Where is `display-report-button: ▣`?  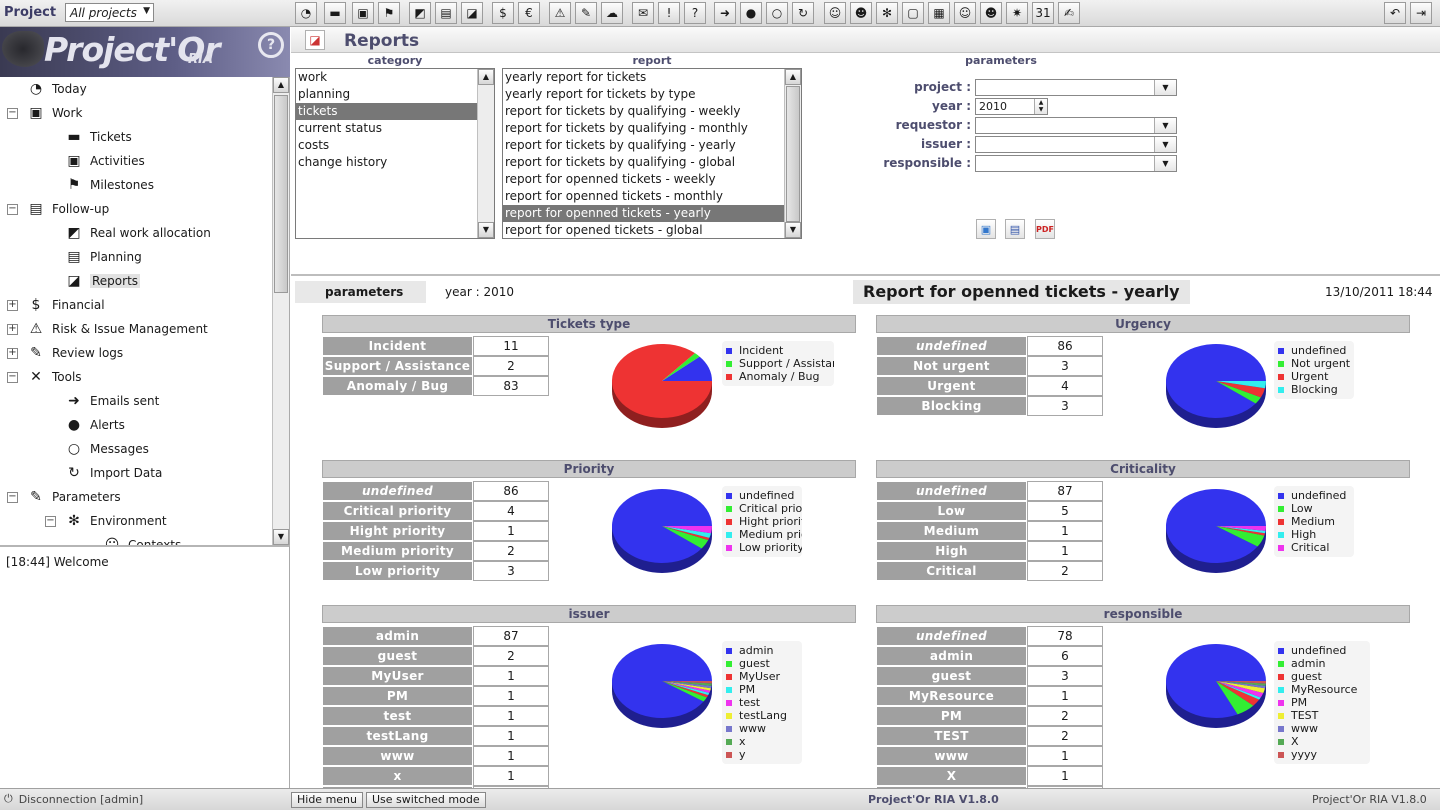
display-report-button: ▣ is located at coordinates (986, 229).